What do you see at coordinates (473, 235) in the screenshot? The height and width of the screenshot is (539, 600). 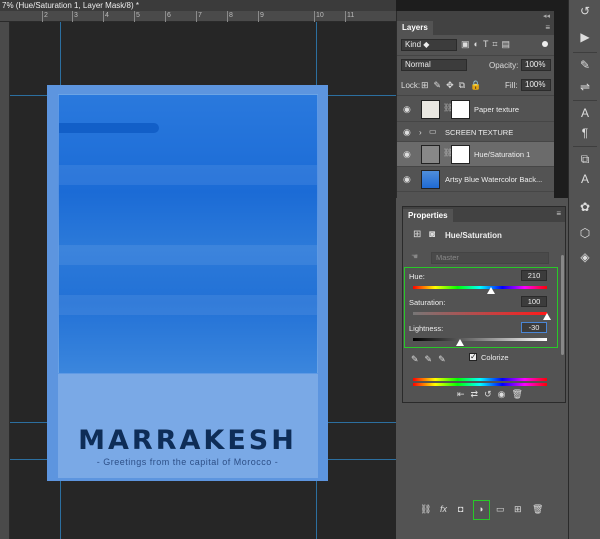 I see `adjustment-title: Hue/Saturation` at bounding box center [473, 235].